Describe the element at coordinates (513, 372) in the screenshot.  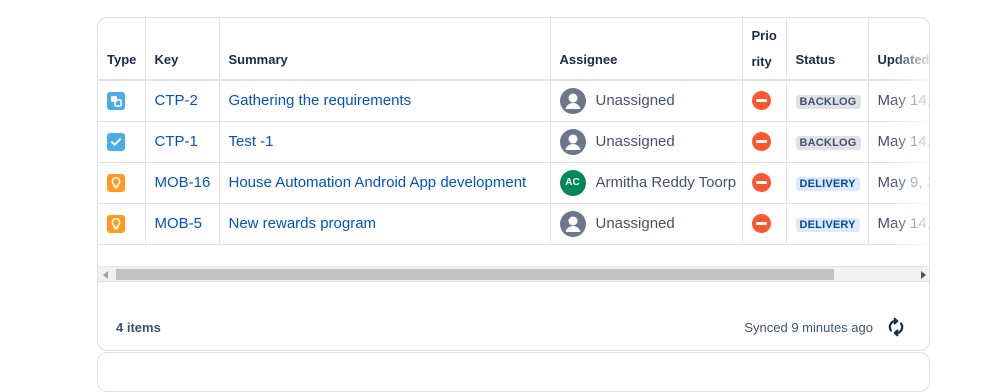
I see `next-card` at that location.